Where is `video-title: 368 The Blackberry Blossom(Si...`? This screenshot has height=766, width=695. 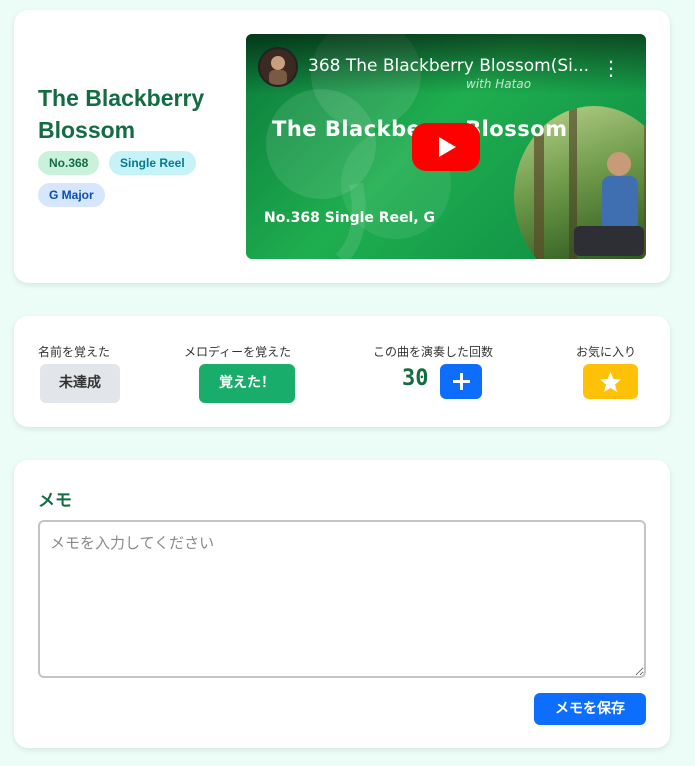
video-title: 368 The Blackberry Blossom(Si... is located at coordinates (458, 66).